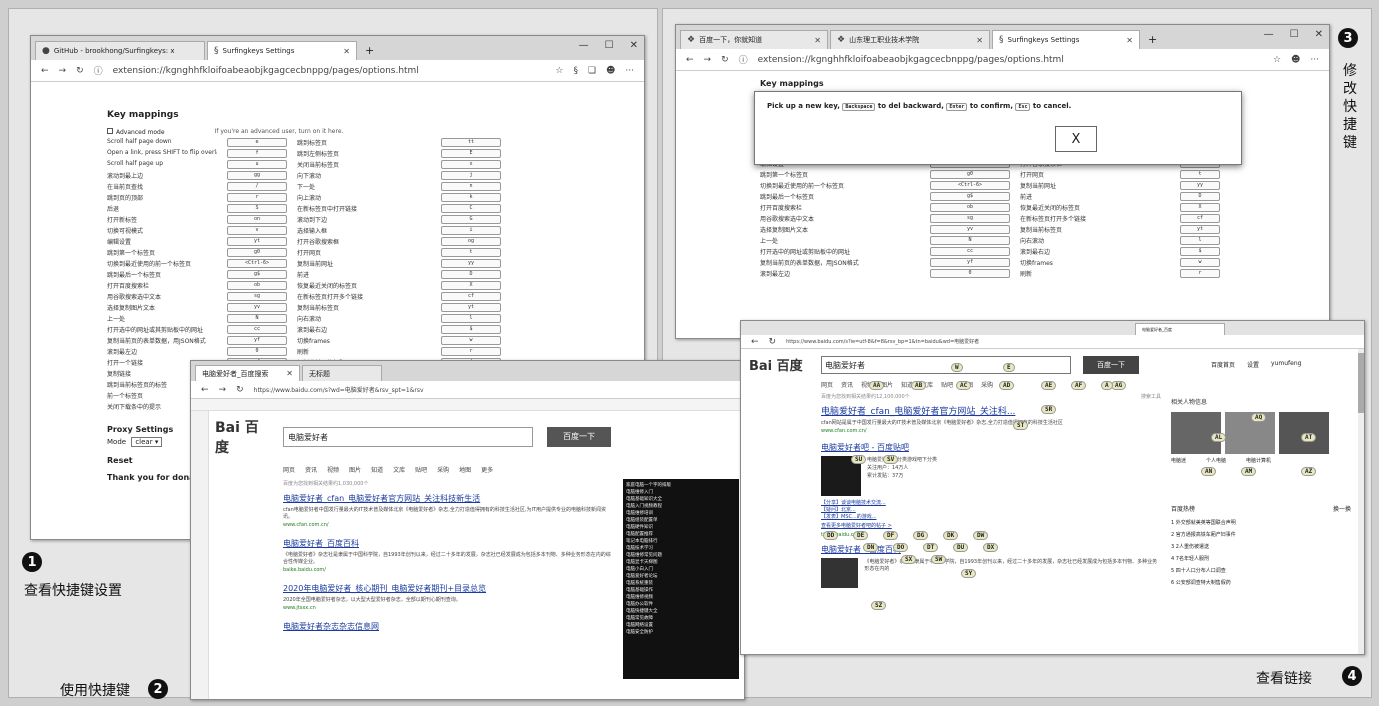  I want to click on link-hint: AN, so click(1209, 471).